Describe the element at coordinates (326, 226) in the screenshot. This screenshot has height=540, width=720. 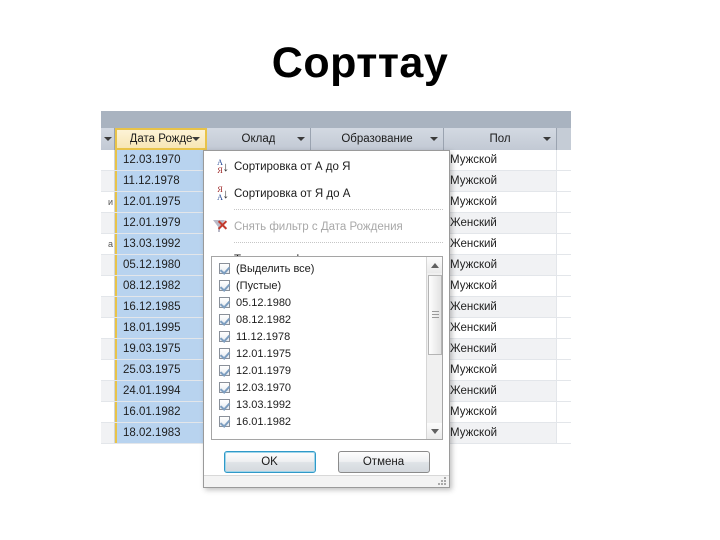
I see `menu-item-clear-filter: Снять фильтр с Дата Рождения` at that location.